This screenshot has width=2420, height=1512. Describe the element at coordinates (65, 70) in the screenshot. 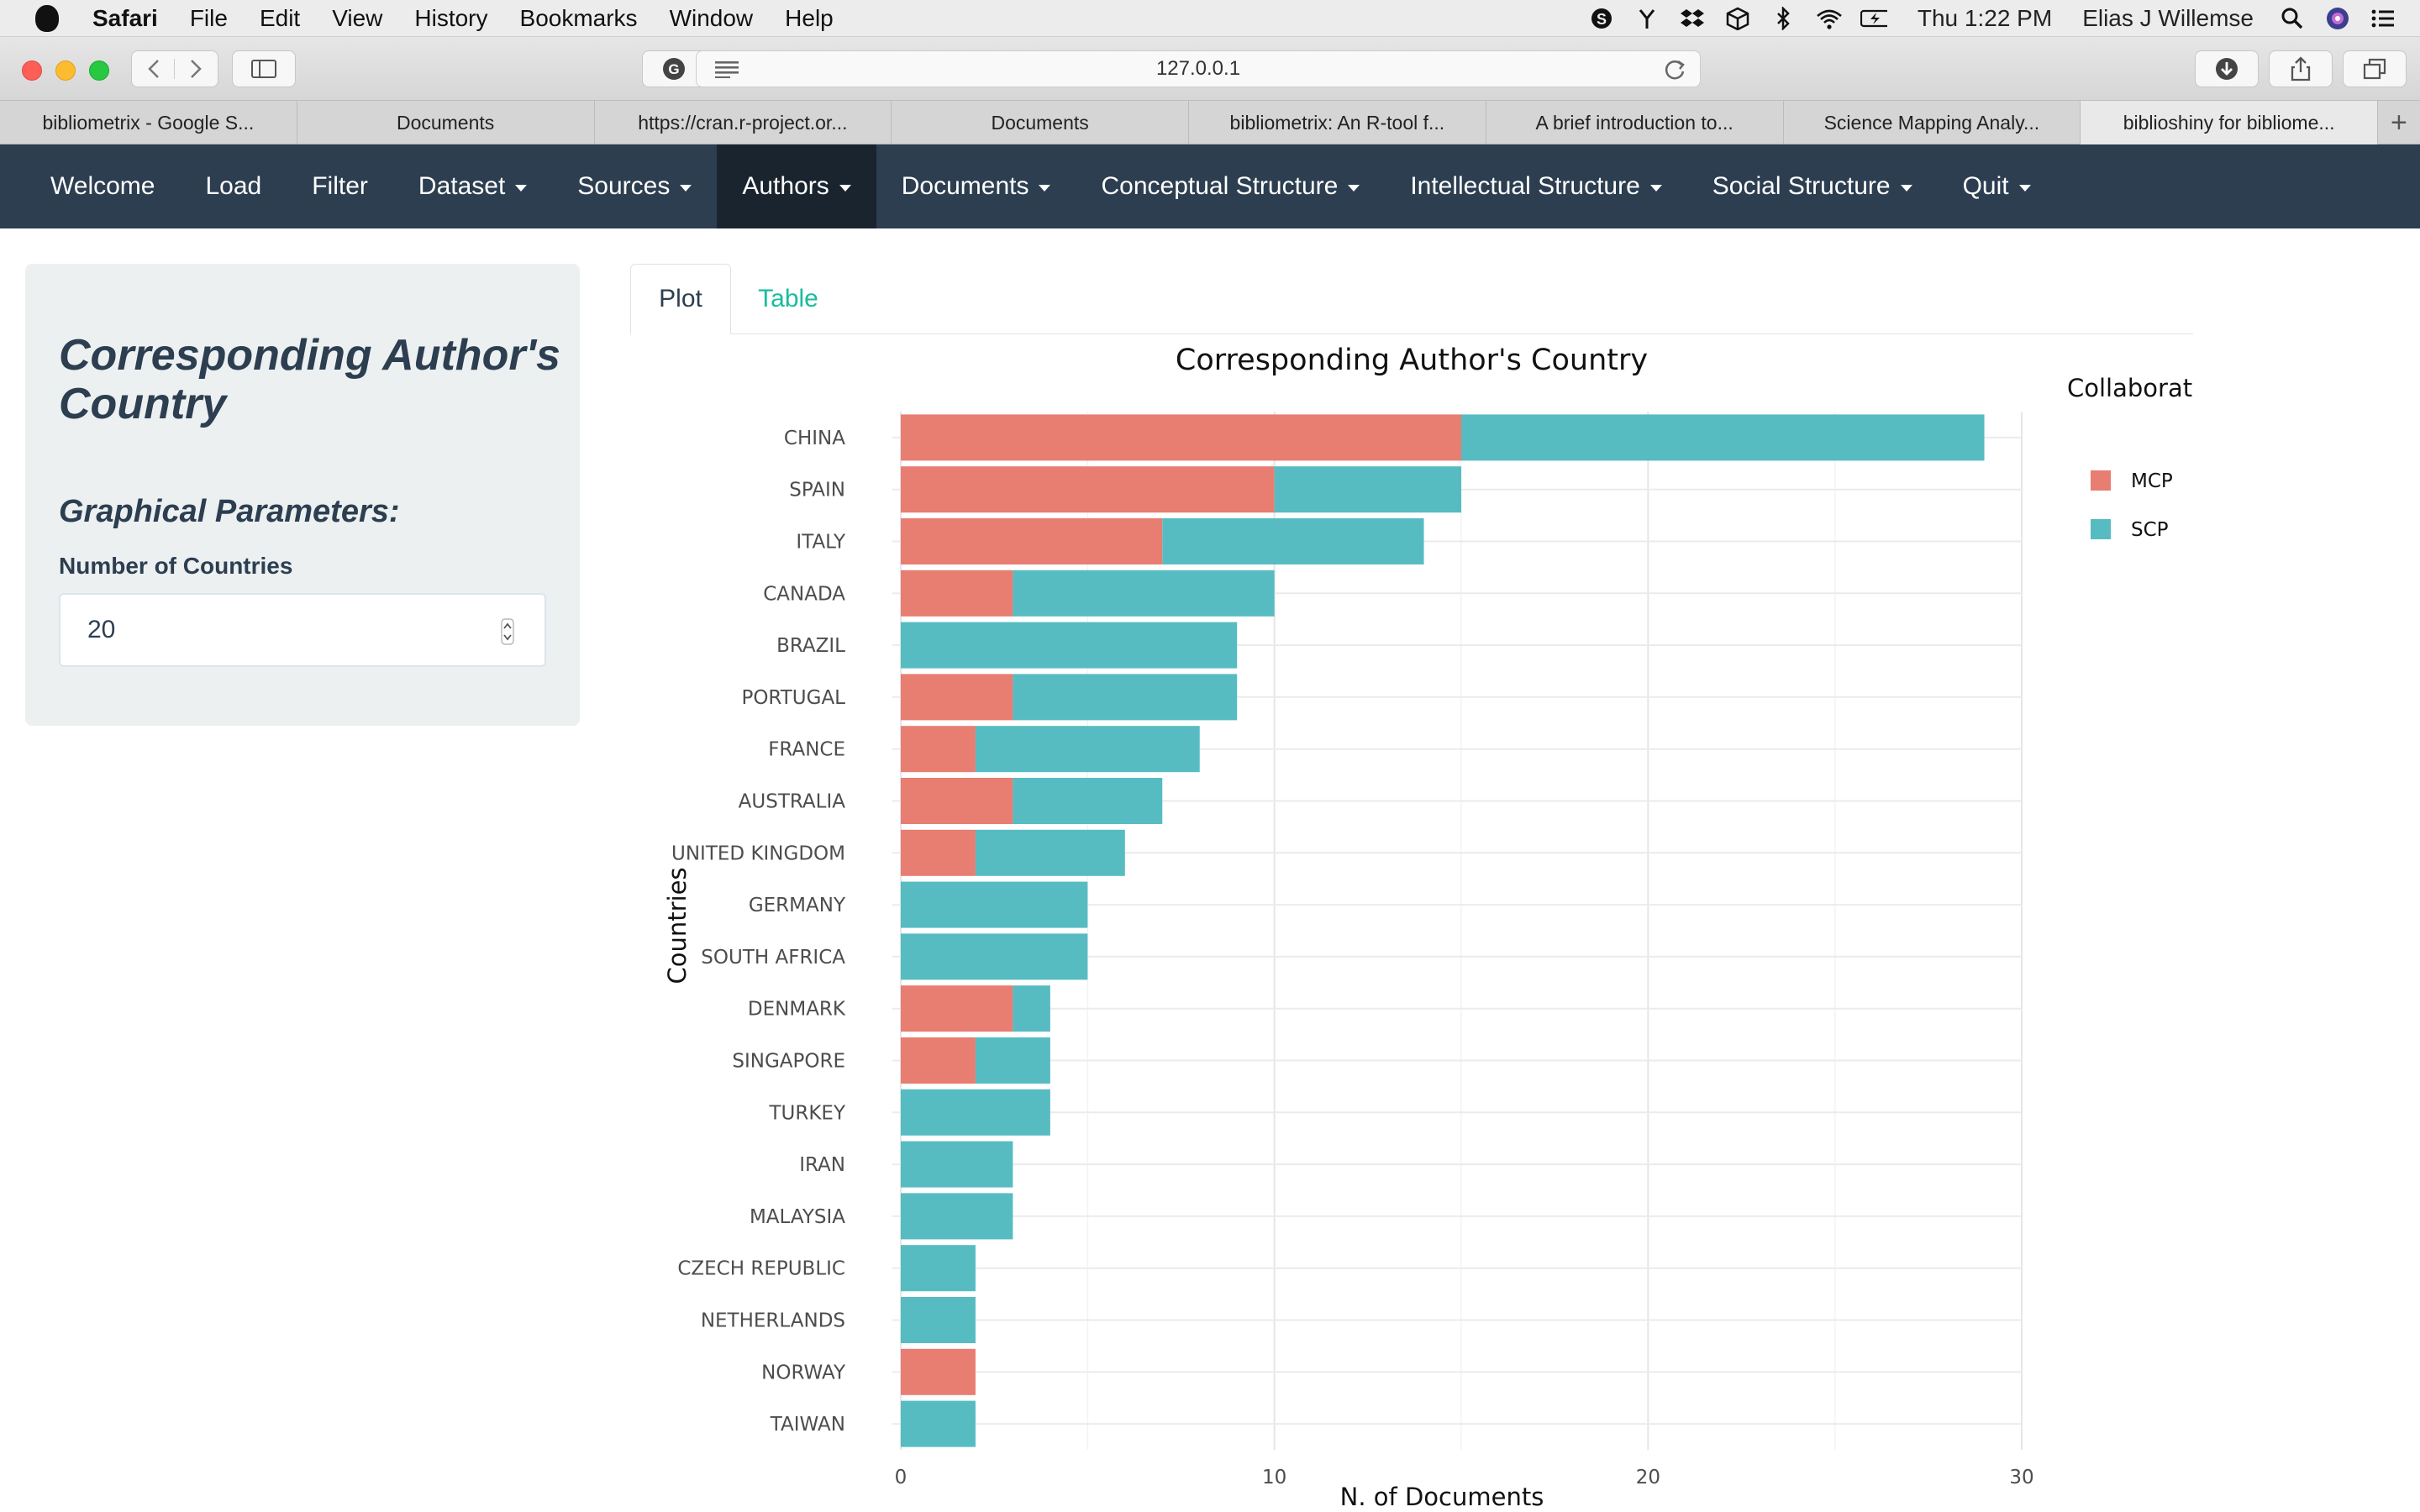

I see `minimize-window-button` at that location.